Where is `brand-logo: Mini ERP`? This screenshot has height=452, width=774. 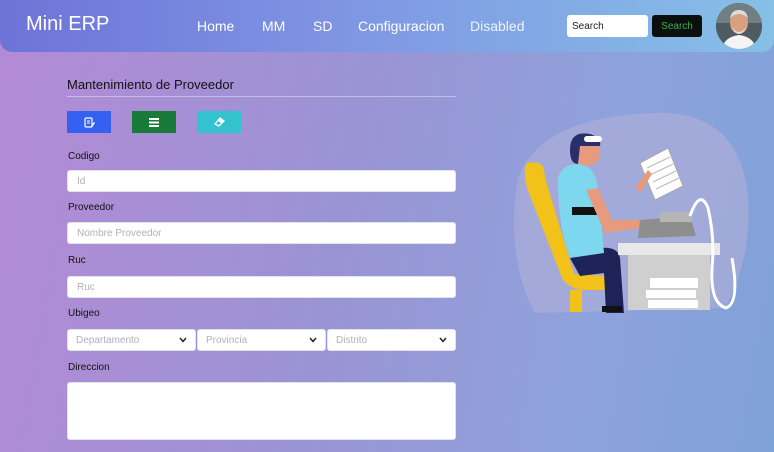 brand-logo: Mini ERP is located at coordinates (67, 24).